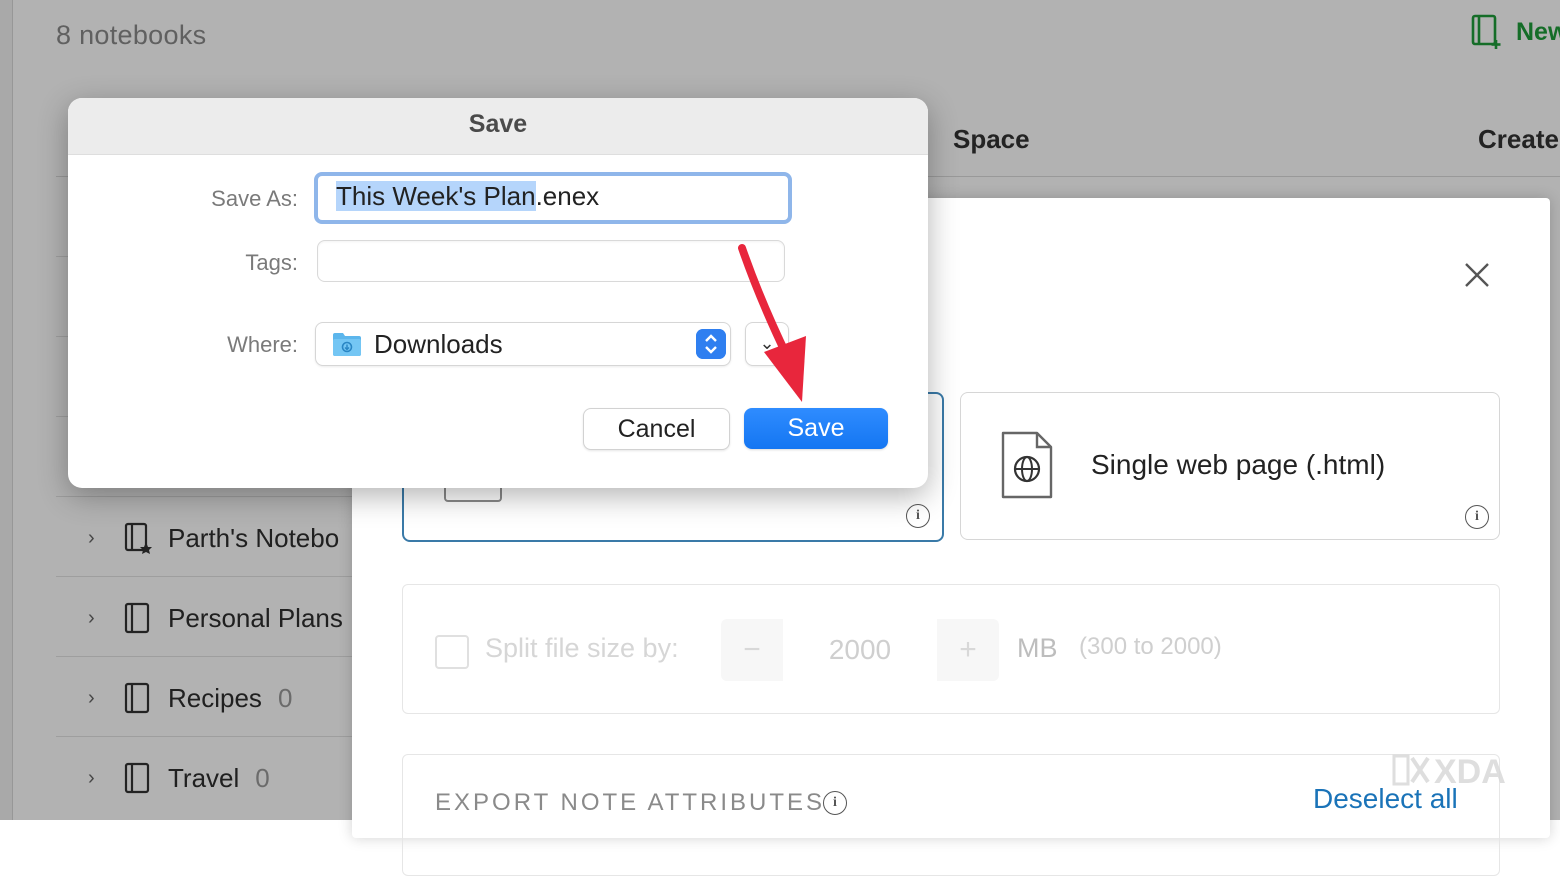 This screenshot has width=1560, height=876. Describe the element at coordinates (452, 652) in the screenshot. I see `split-file-checkbox` at that location.